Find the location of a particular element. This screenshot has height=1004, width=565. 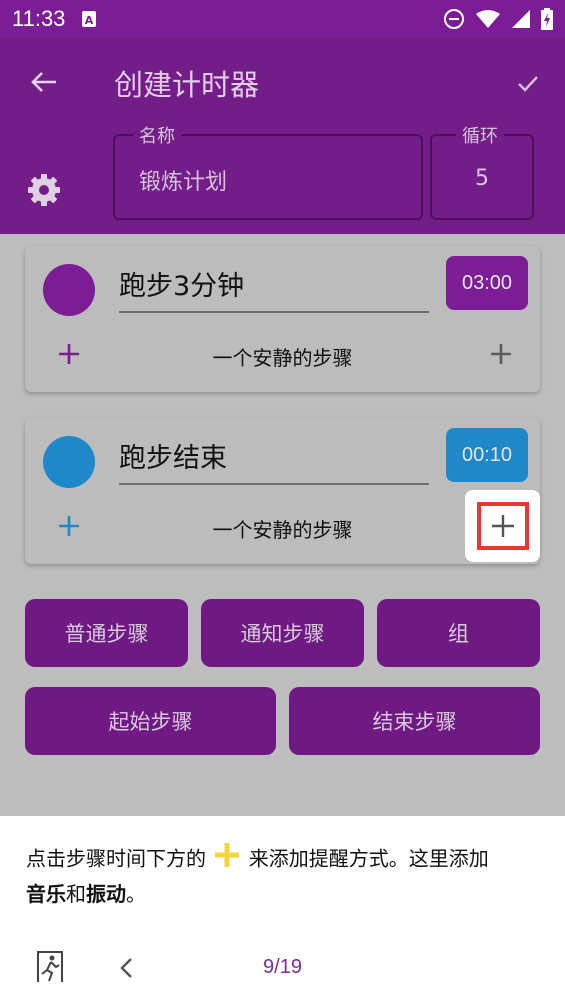

page-title: 创建计时器 is located at coordinates (187, 85).